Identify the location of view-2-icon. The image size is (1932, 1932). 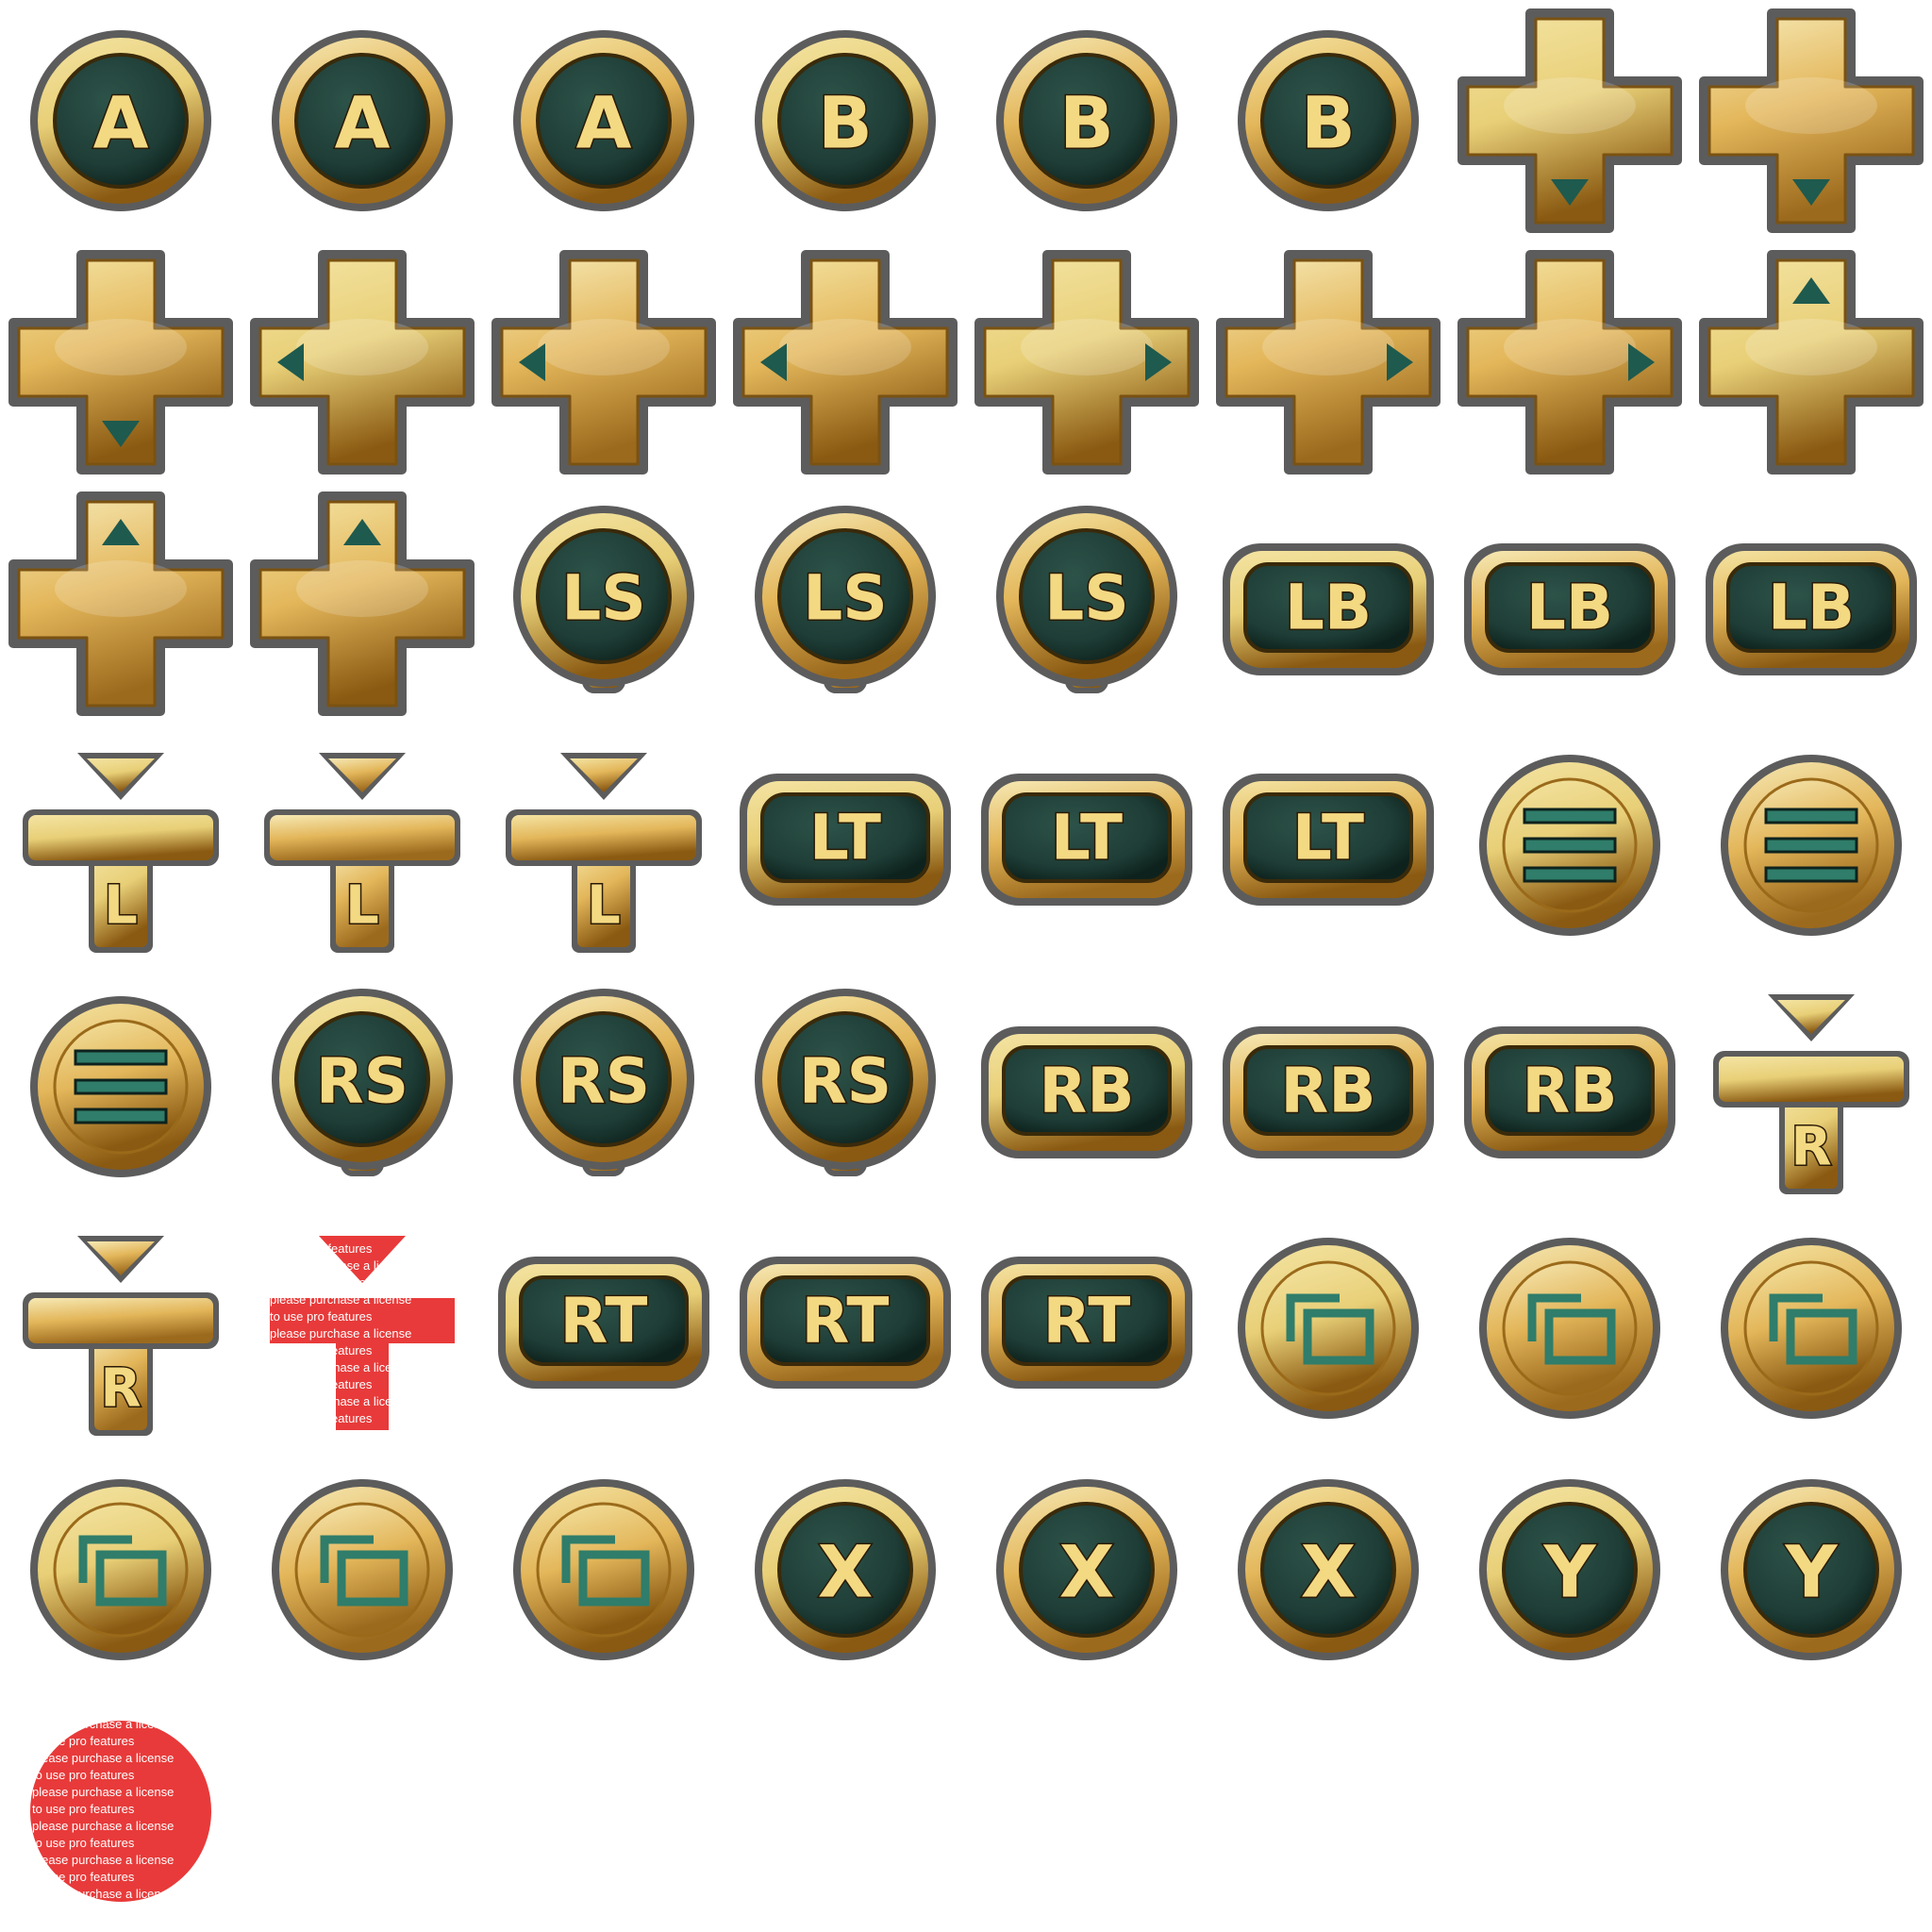
(1569, 1329).